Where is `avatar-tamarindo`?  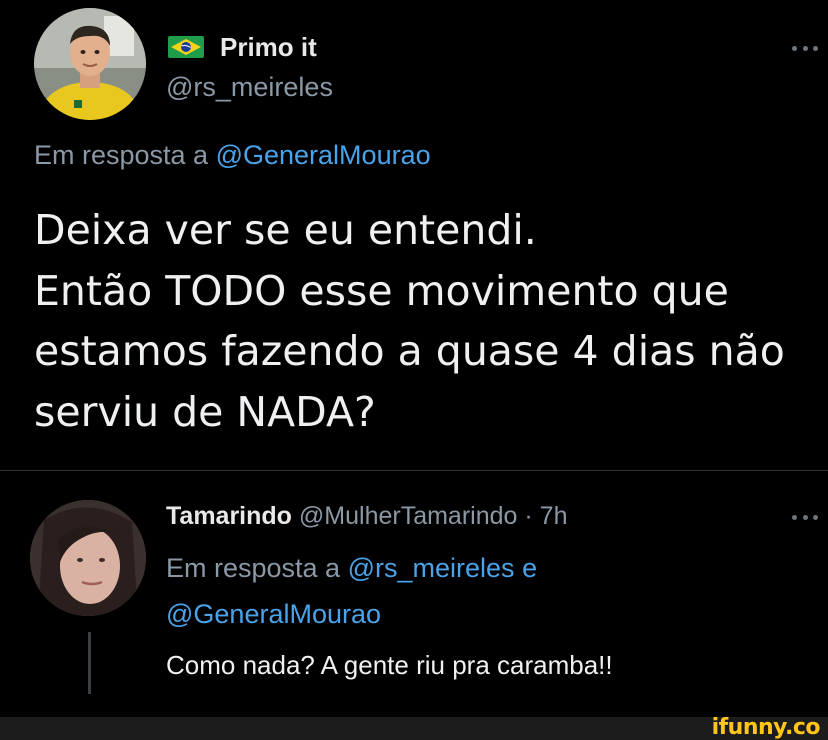
avatar-tamarindo is located at coordinates (88, 558).